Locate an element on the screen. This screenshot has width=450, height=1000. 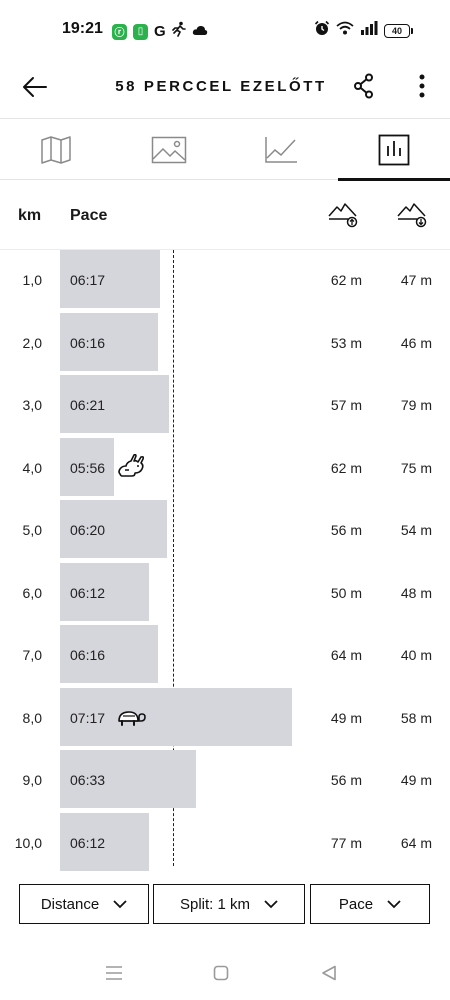
split-dropdown-label: Split: 1 km is located at coordinates (215, 904).